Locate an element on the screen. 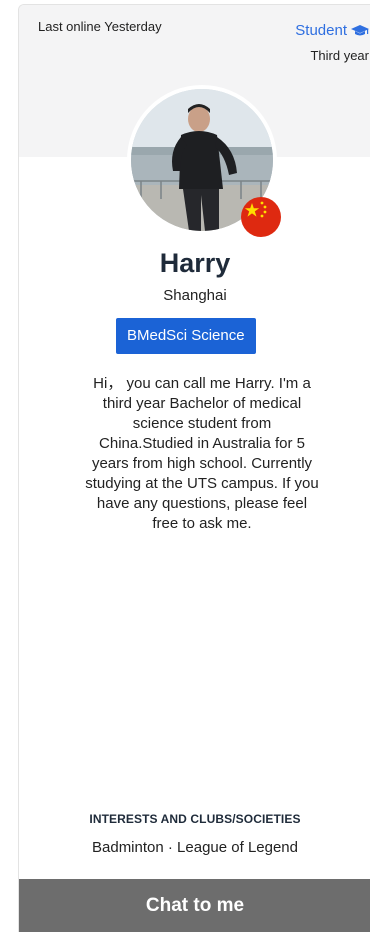  chat-to-me-button: Chat to me is located at coordinates (194, 905).